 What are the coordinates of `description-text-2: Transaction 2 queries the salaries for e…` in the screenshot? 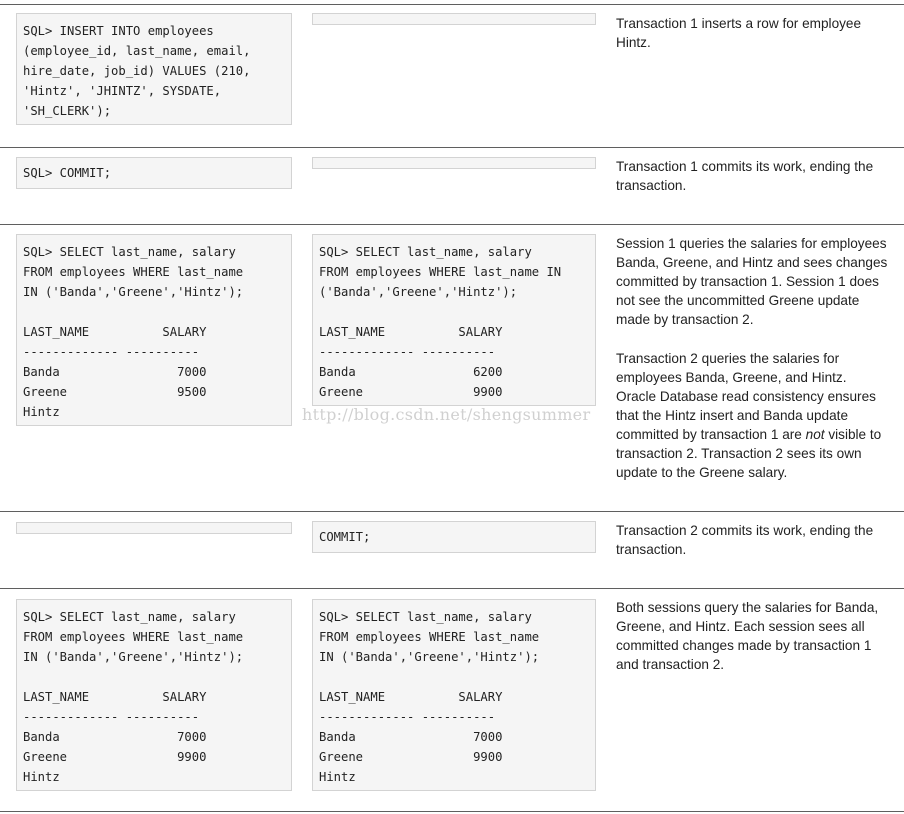 It's located at (752, 415).